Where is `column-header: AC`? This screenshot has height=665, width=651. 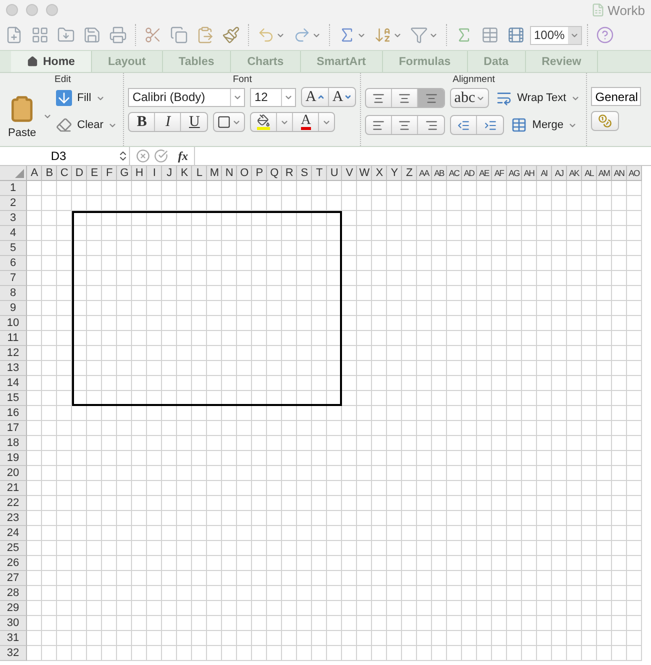 column-header: AC is located at coordinates (454, 173).